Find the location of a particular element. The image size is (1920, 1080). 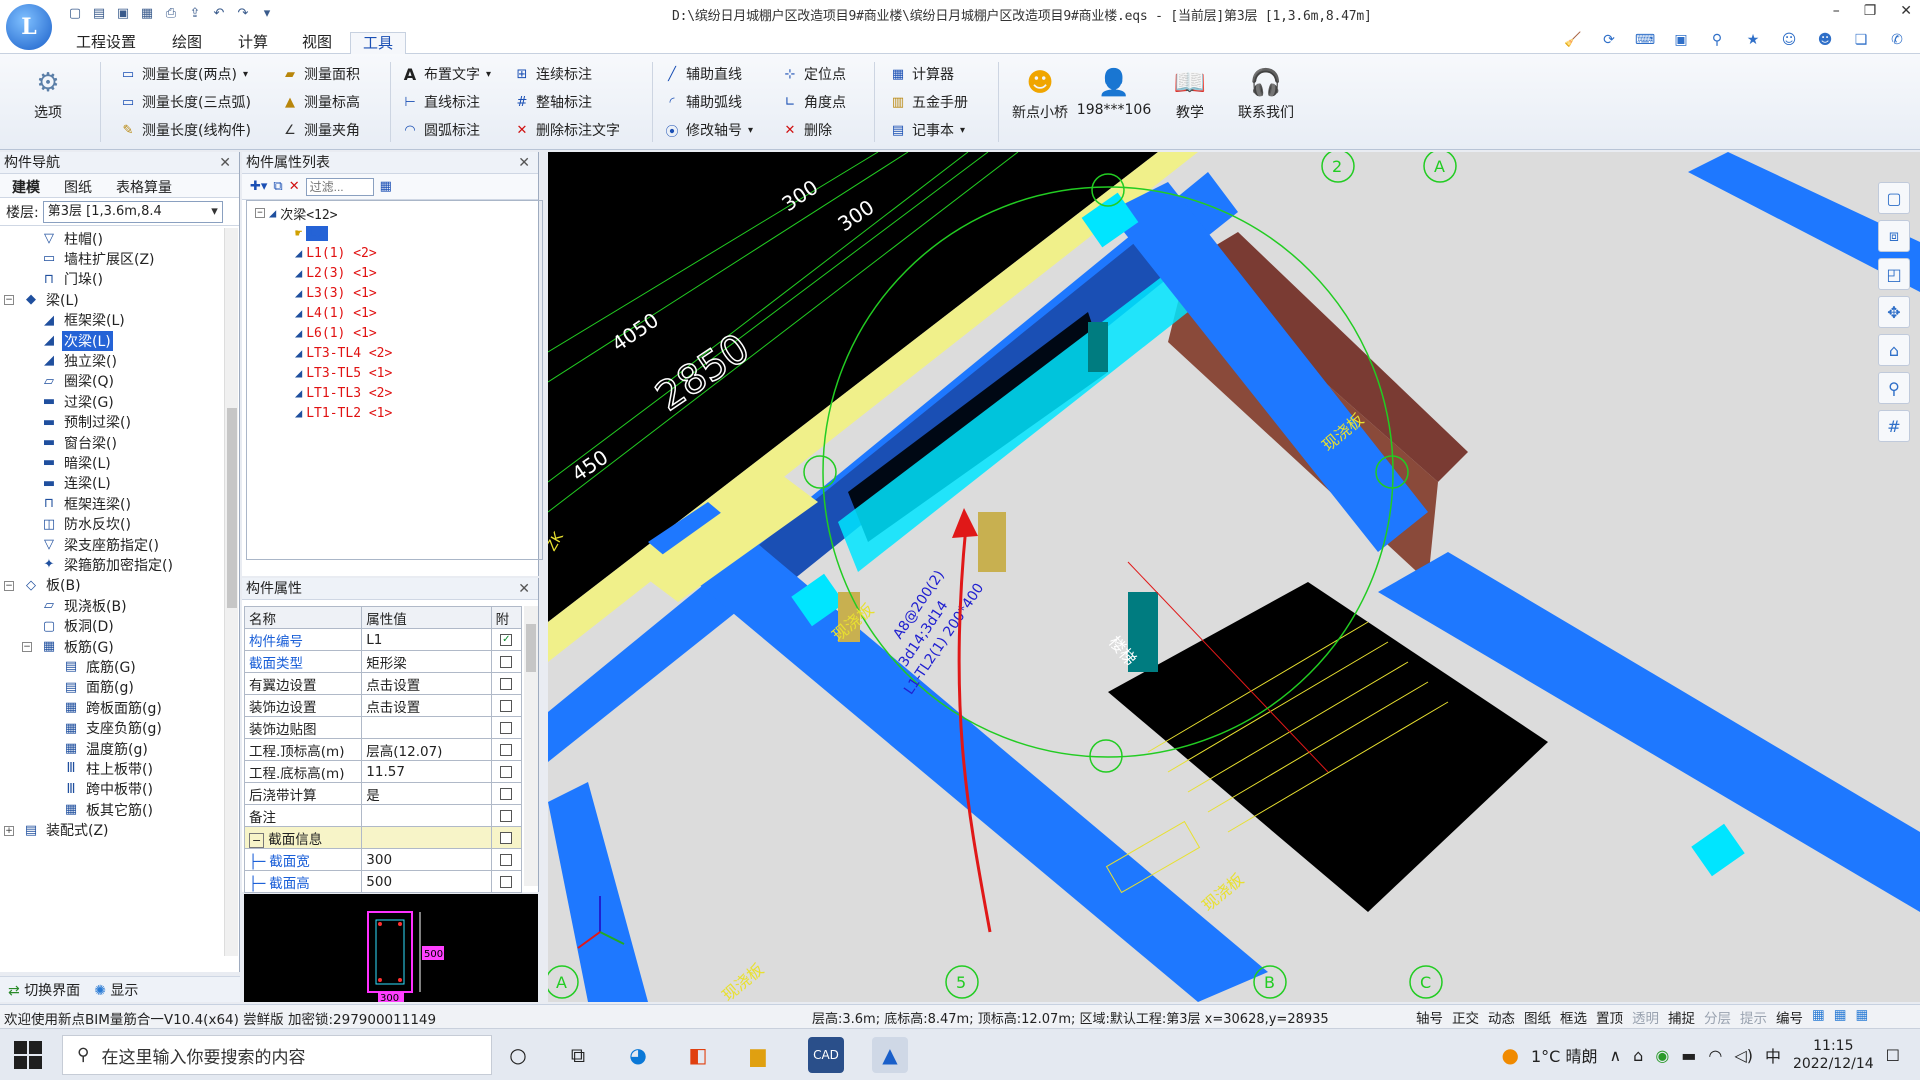

windows-start-button is located at coordinates (28, 1055).